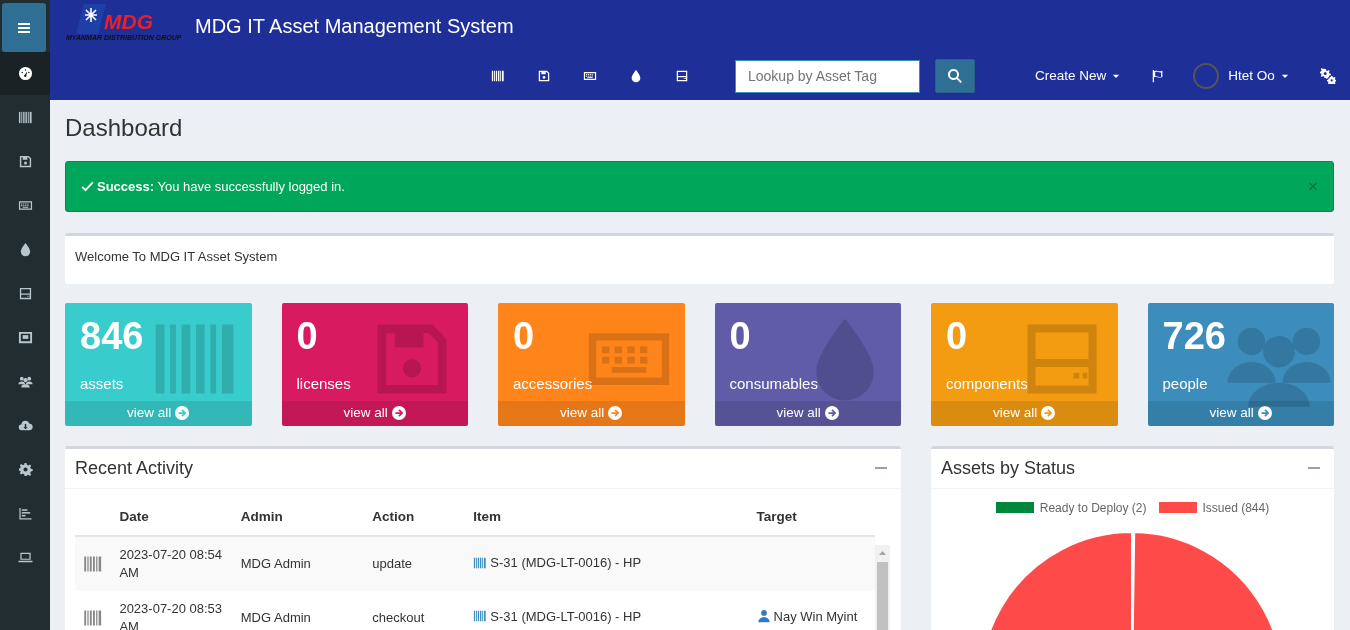 This screenshot has height=630, width=1350. I want to click on tile-label: consumables, so click(773, 383).